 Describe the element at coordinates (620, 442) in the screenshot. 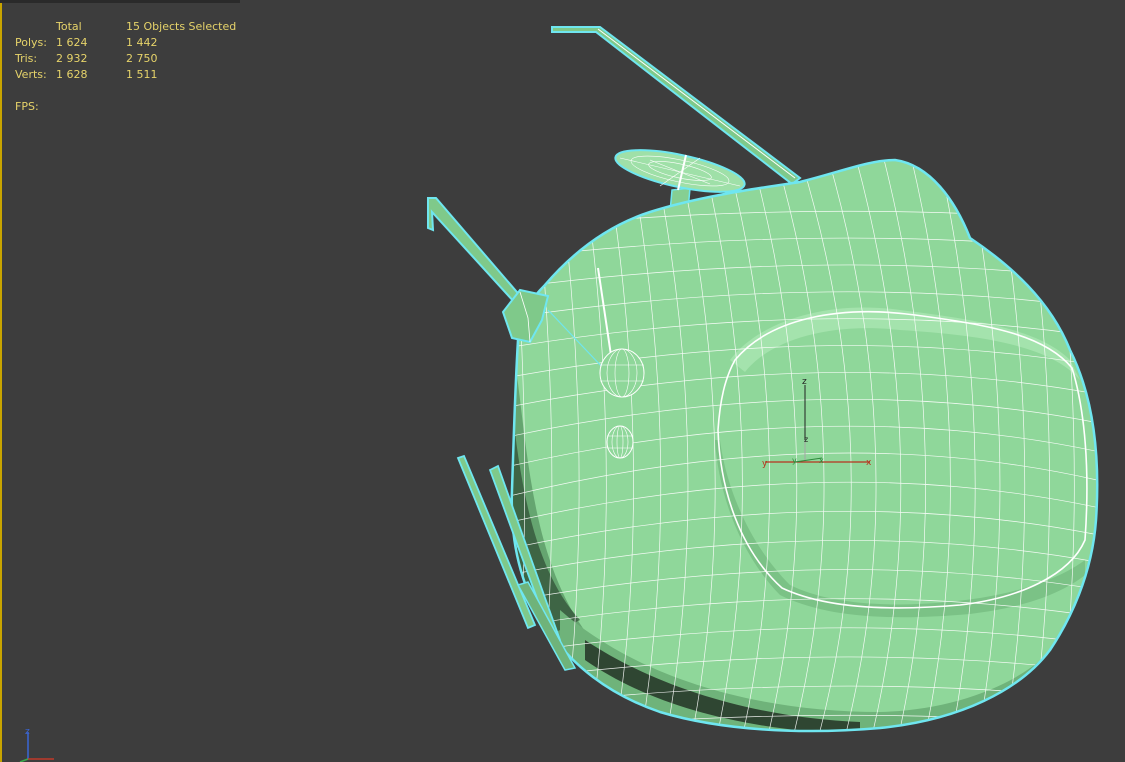

I see `sensor-eye-lower` at that location.